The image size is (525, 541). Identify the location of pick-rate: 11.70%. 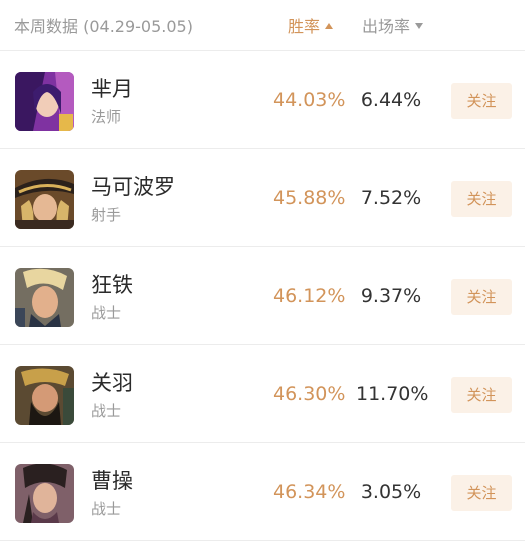
(392, 394).